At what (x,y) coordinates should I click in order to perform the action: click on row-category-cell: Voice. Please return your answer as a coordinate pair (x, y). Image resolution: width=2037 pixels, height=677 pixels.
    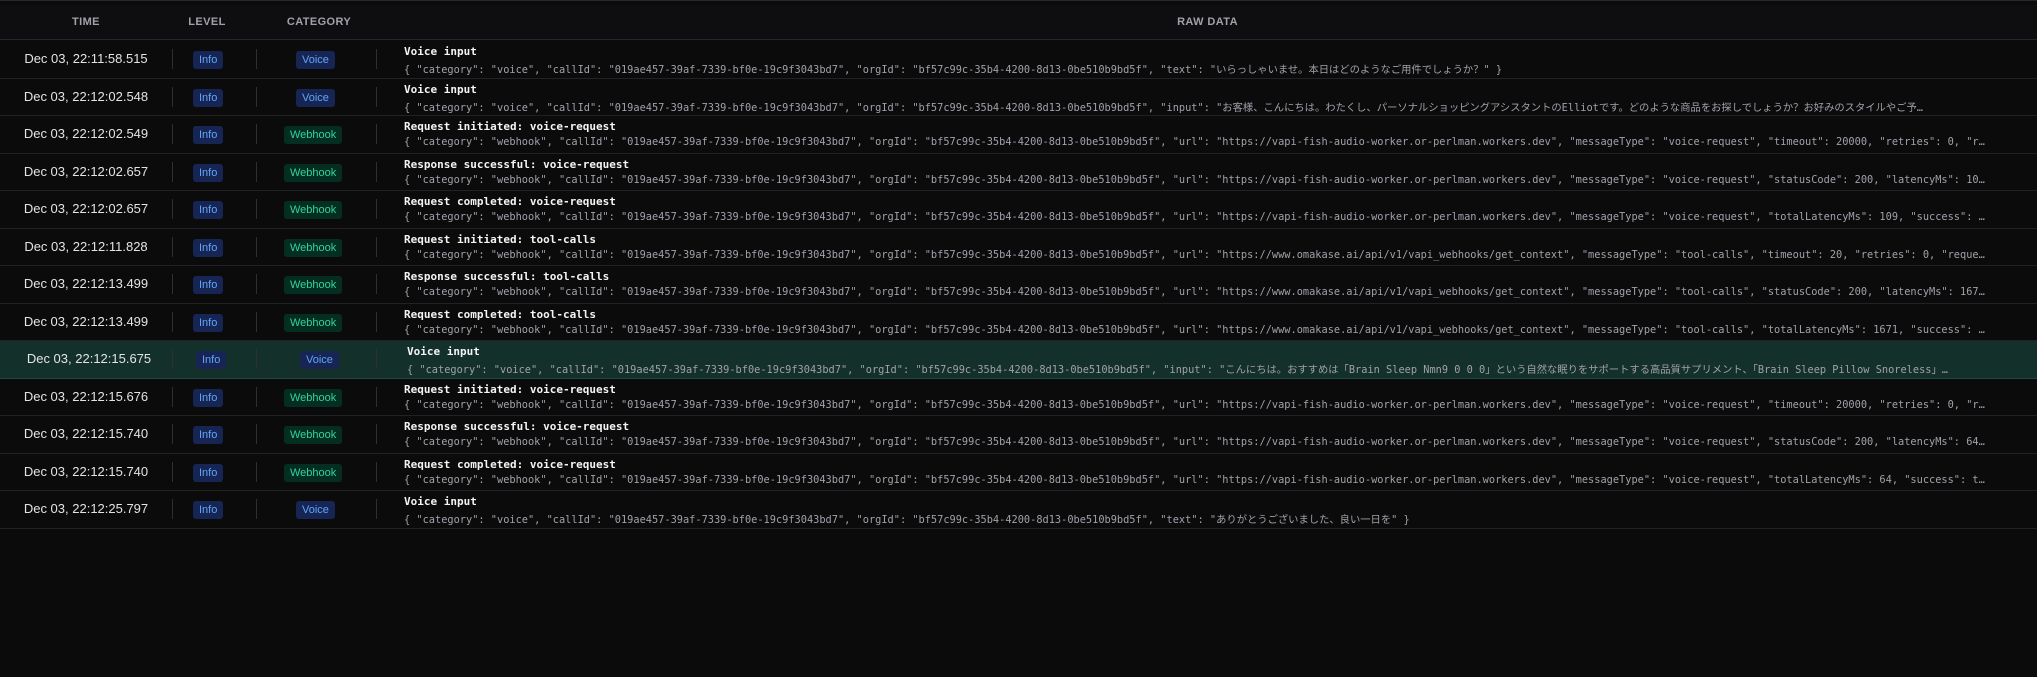
    Looking at the image, I should click on (316, 515).